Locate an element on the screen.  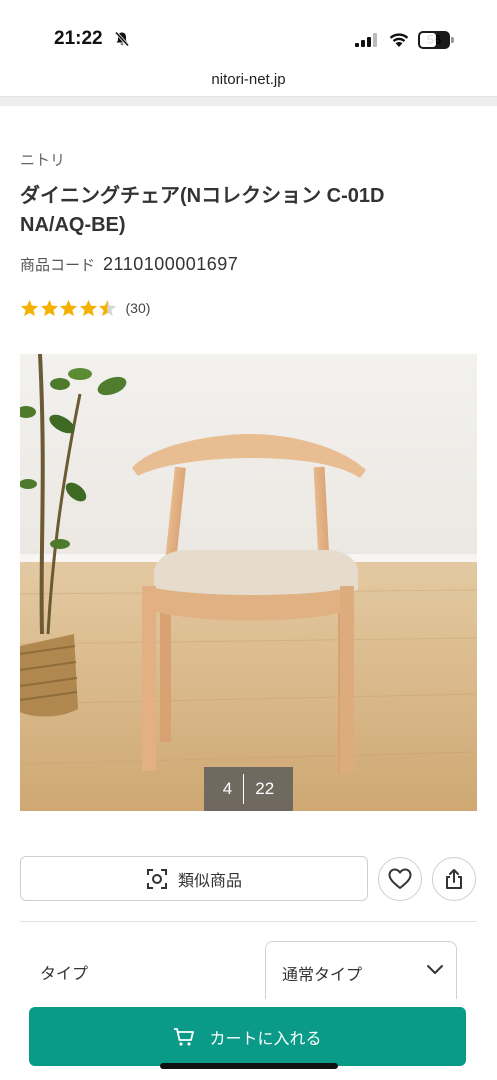
similar-products-label: 類似商品 is located at coordinates (209, 880).